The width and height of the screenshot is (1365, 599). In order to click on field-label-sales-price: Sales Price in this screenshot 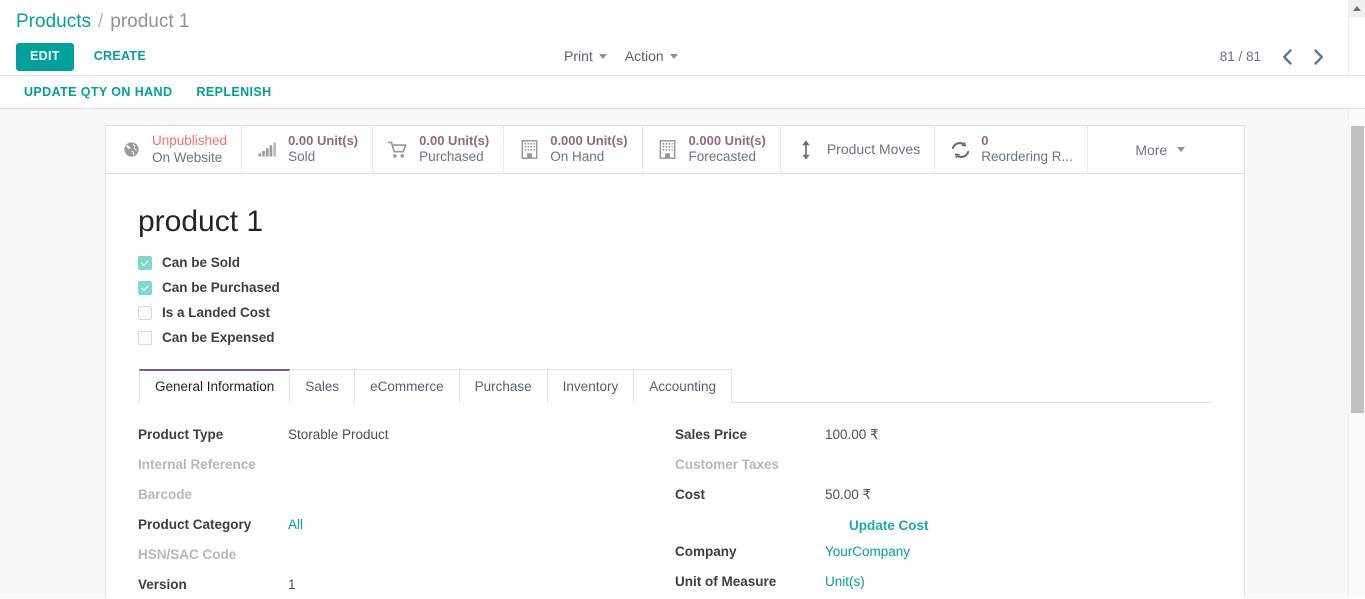, I will do `click(711, 435)`.